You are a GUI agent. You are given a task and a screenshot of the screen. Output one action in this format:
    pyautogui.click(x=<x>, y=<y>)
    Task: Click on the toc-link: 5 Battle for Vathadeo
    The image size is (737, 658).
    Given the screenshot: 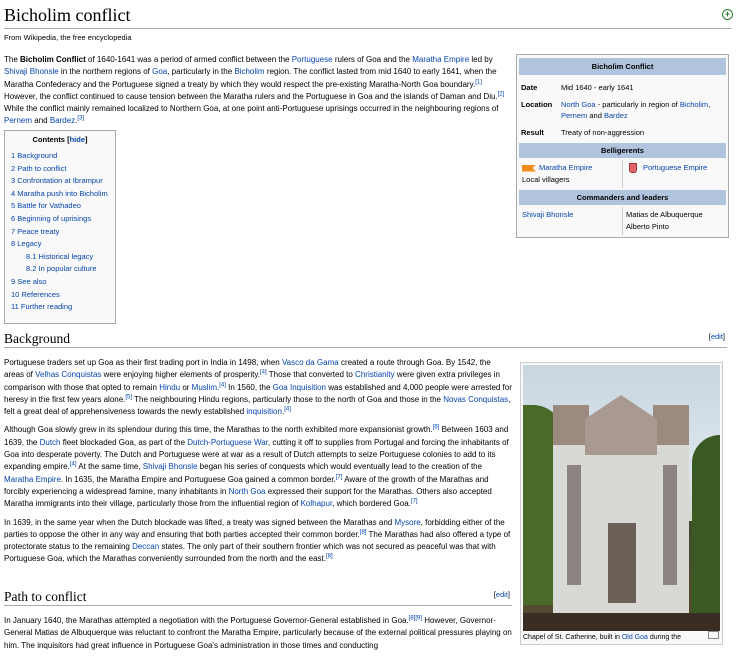 What is the action you would take?
    pyautogui.click(x=46, y=205)
    